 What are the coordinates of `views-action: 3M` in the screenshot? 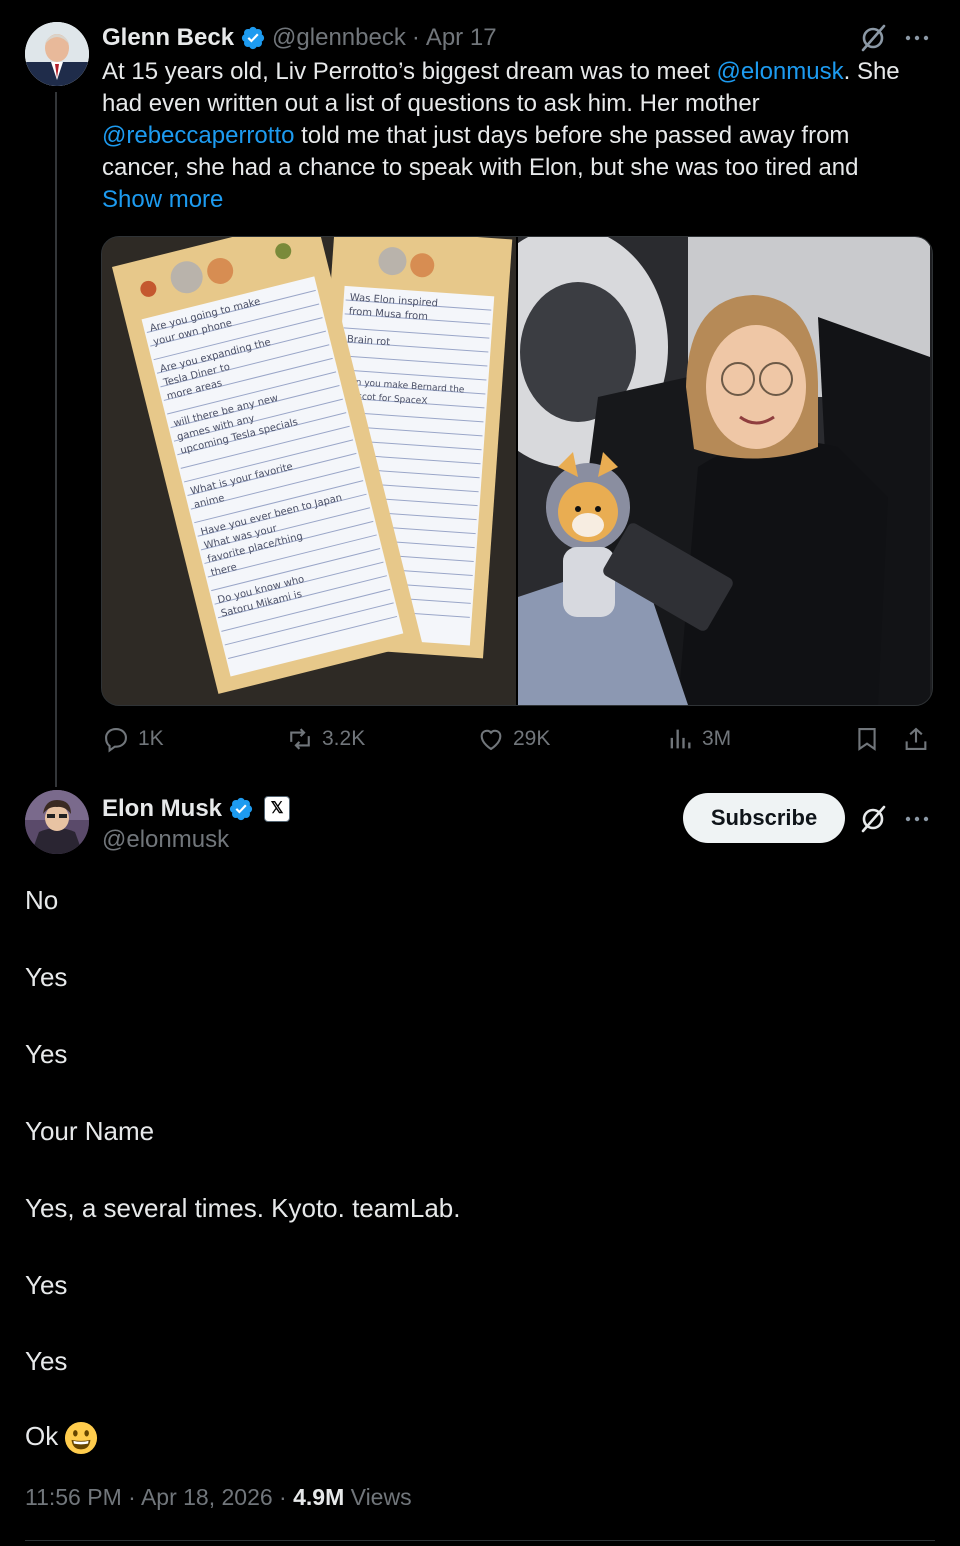 It's located at (698, 739).